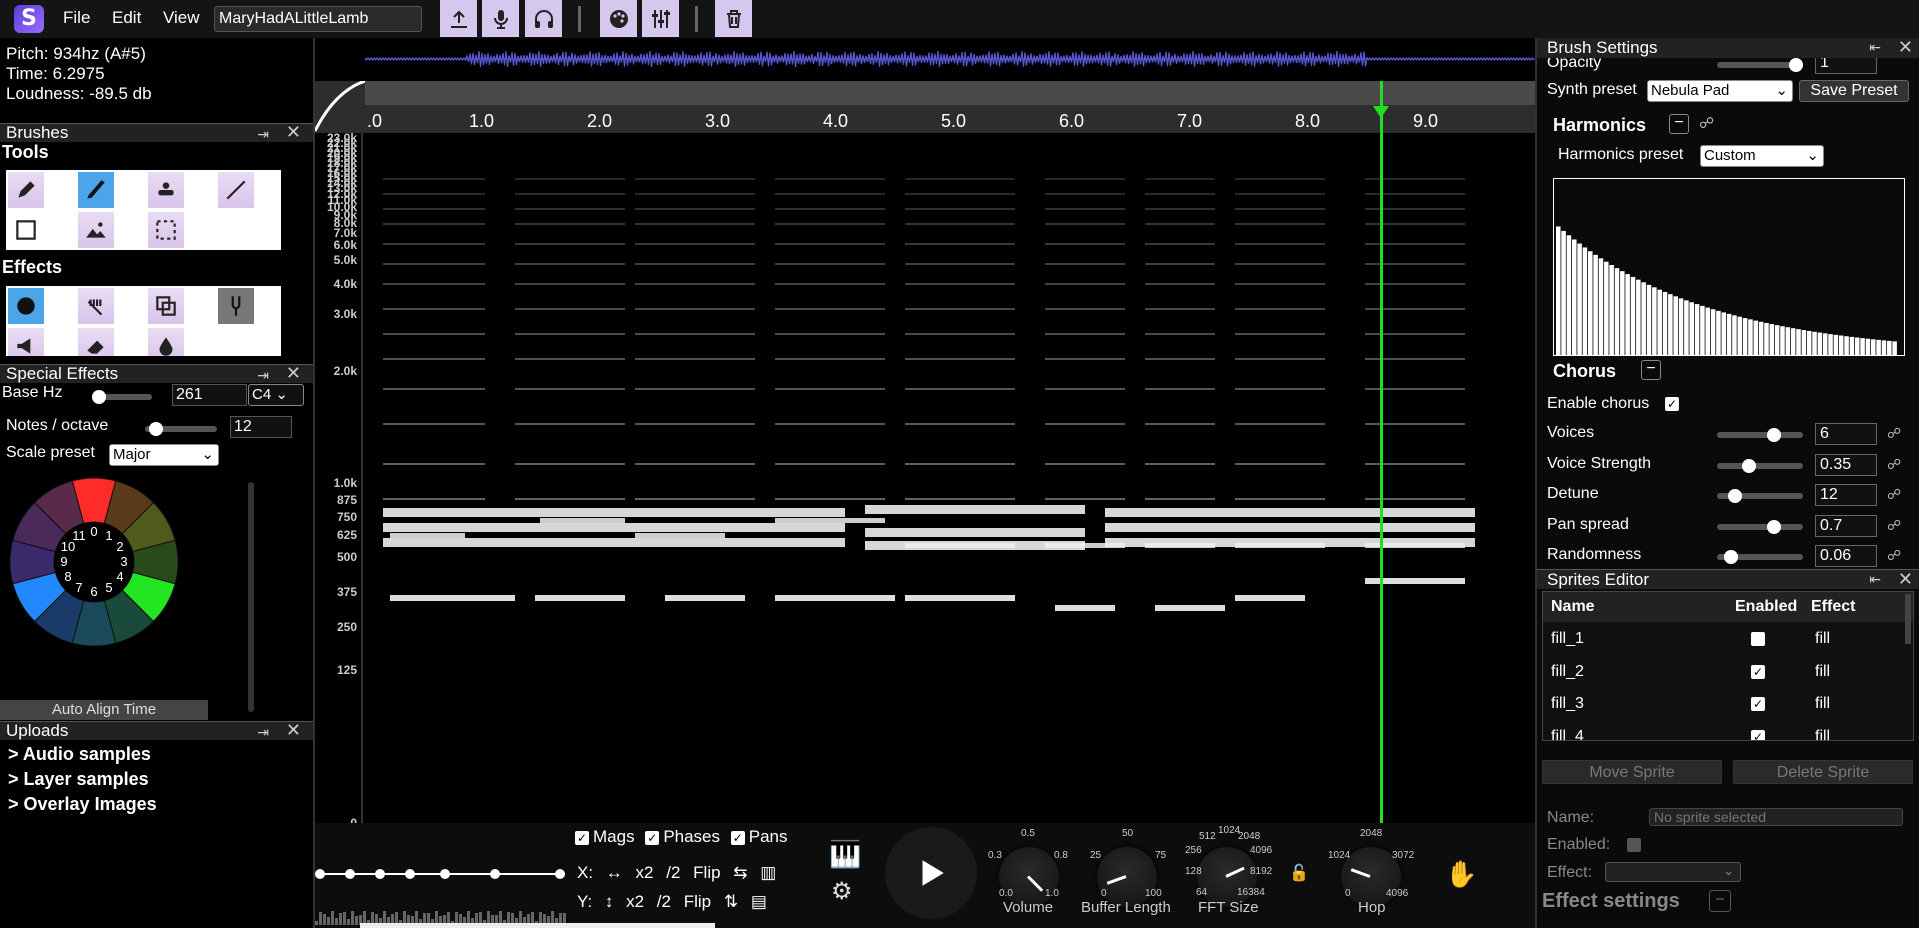 This screenshot has width=1919, height=928. Describe the element at coordinates (26, 190) in the screenshot. I see `pencil-tool` at that location.